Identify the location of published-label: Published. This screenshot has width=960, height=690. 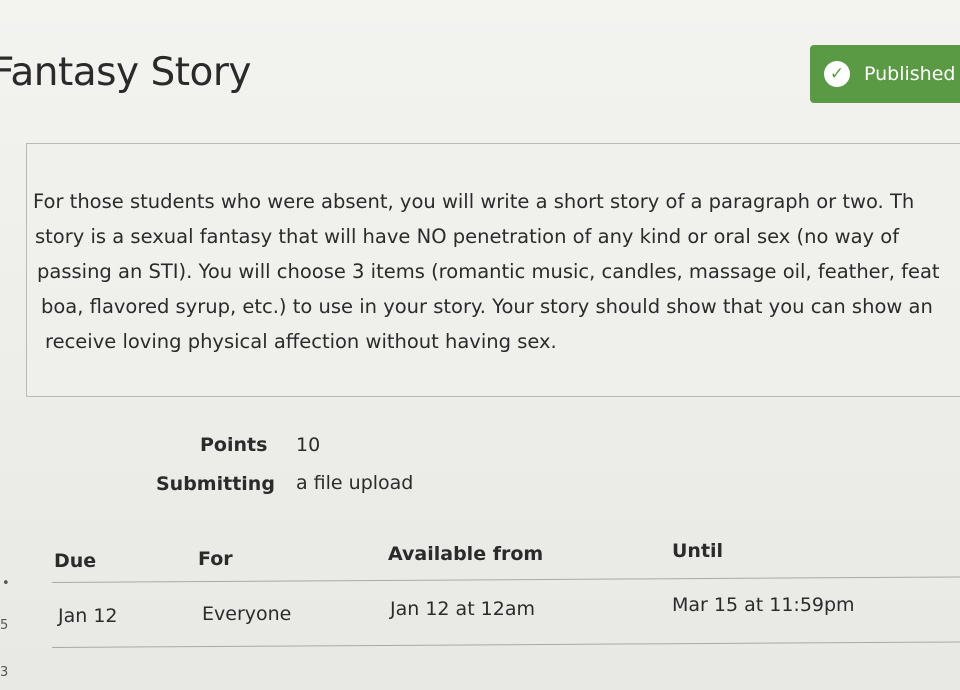
(910, 74).